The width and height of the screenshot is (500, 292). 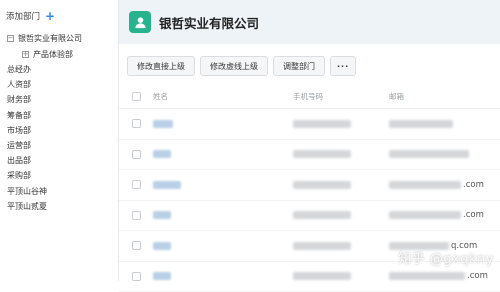 I want to click on collapse-icon: −, so click(x=10, y=38).